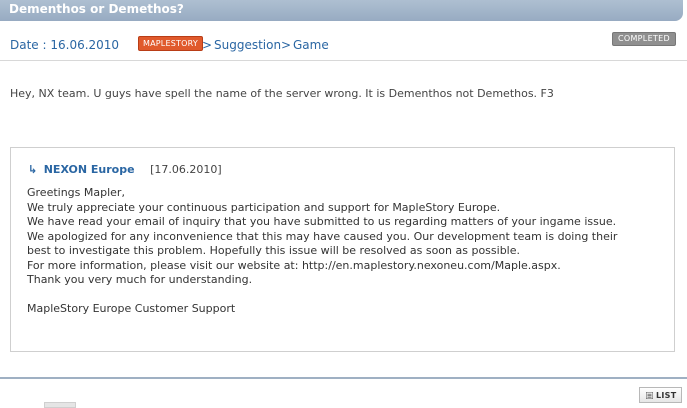  Describe the element at coordinates (33, 169) in the screenshot. I see `reply-arrow-icon: ↳` at that location.